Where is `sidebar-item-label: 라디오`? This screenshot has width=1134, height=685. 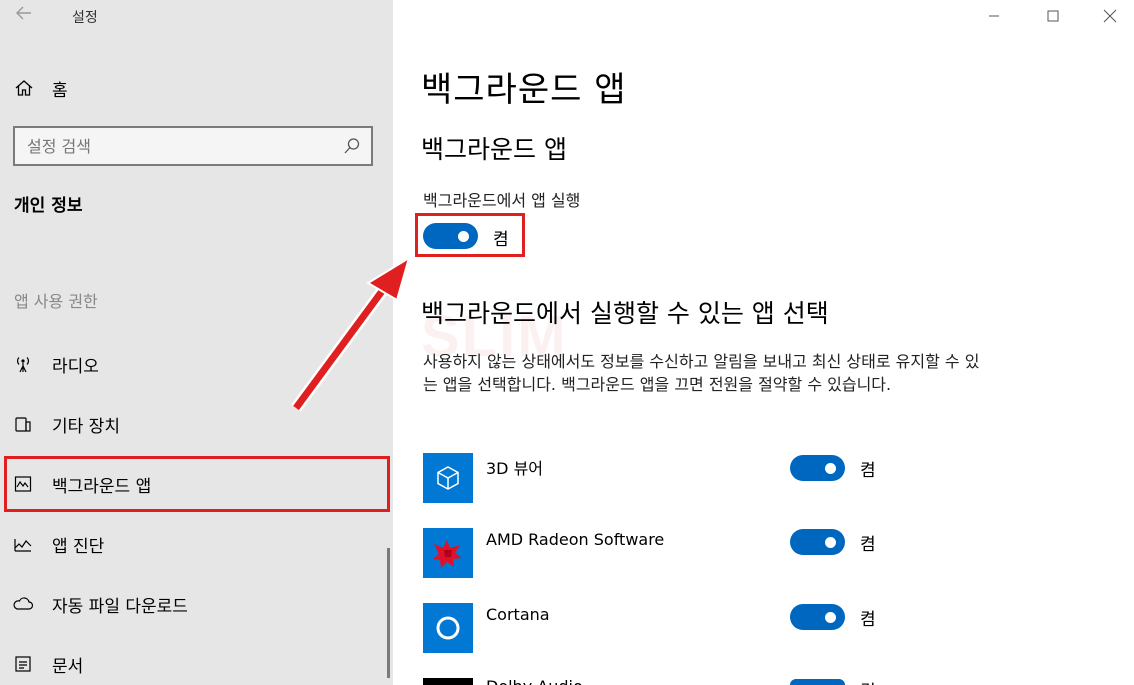 sidebar-item-label: 라디오 is located at coordinates (75, 366).